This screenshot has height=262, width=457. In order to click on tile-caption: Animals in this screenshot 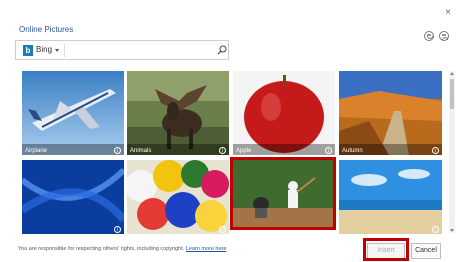, I will do `click(141, 151)`.